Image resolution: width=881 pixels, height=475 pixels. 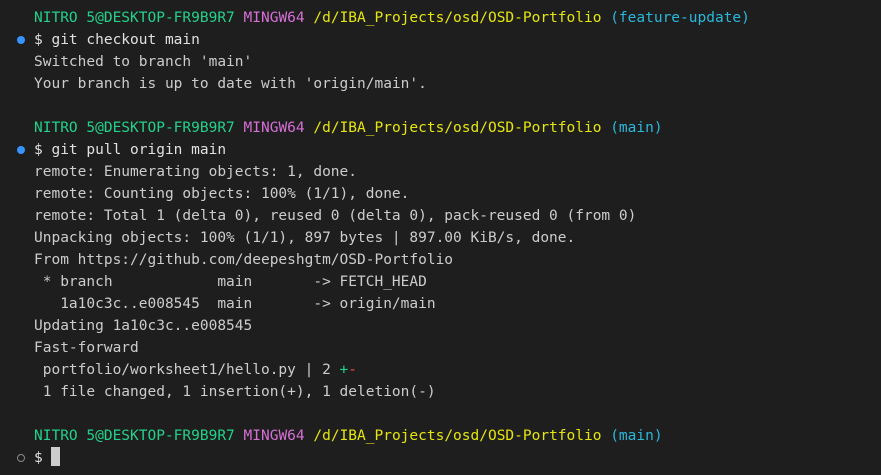 I want to click on diffstat-plus: +, so click(x=344, y=370).